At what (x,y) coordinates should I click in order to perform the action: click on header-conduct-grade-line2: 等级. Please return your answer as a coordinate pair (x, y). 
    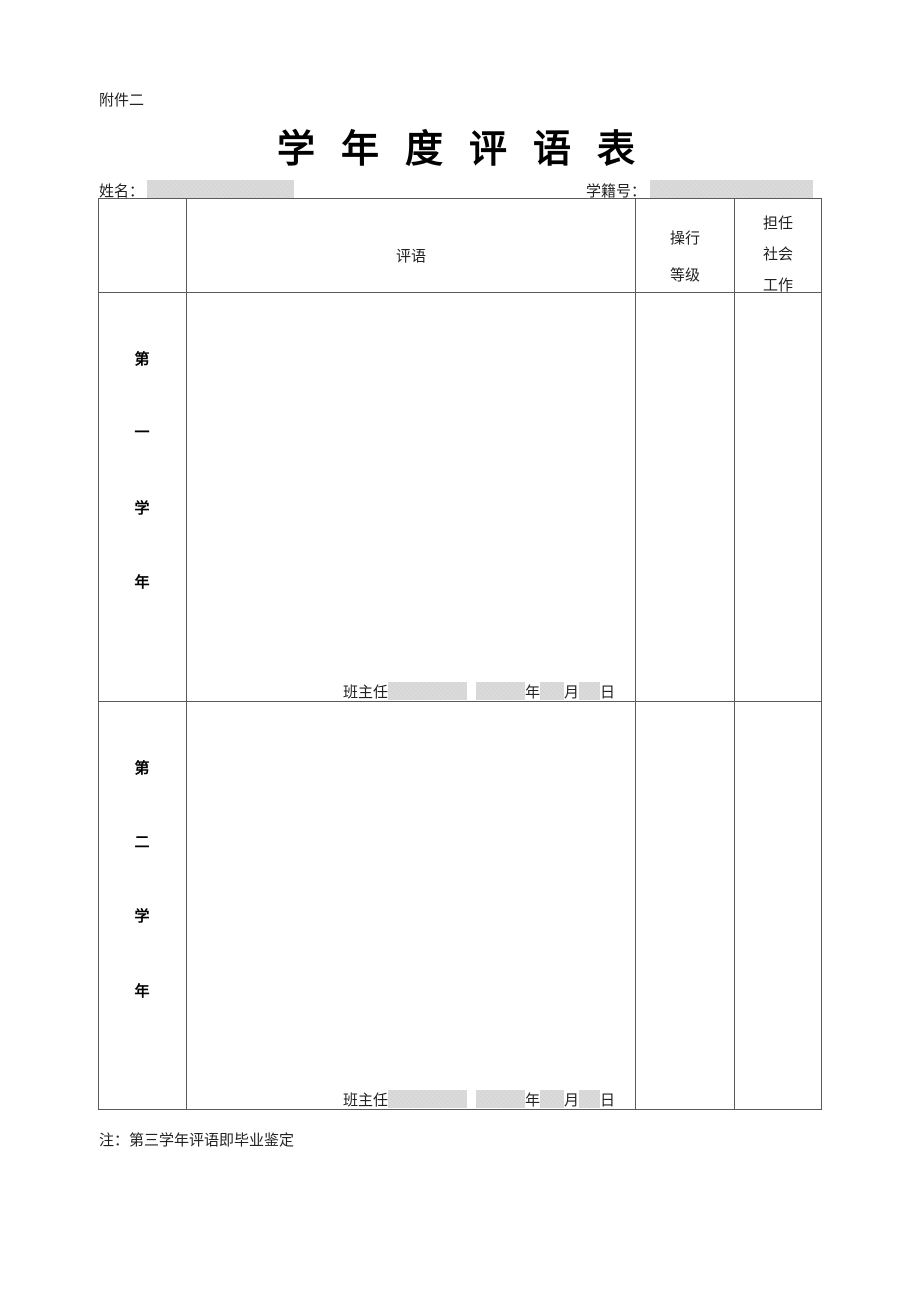
    Looking at the image, I should click on (684, 275).